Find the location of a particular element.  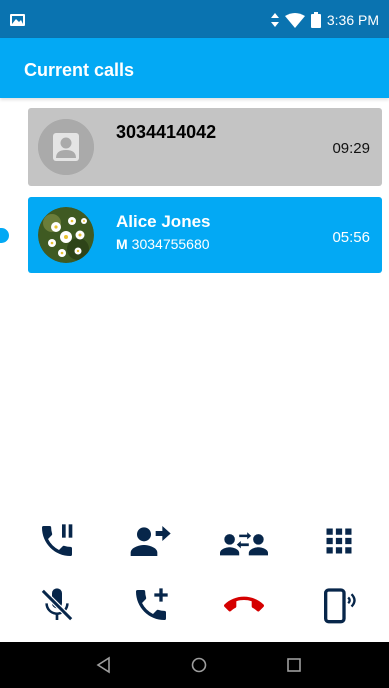

dialpad-button is located at coordinates (339, 541).